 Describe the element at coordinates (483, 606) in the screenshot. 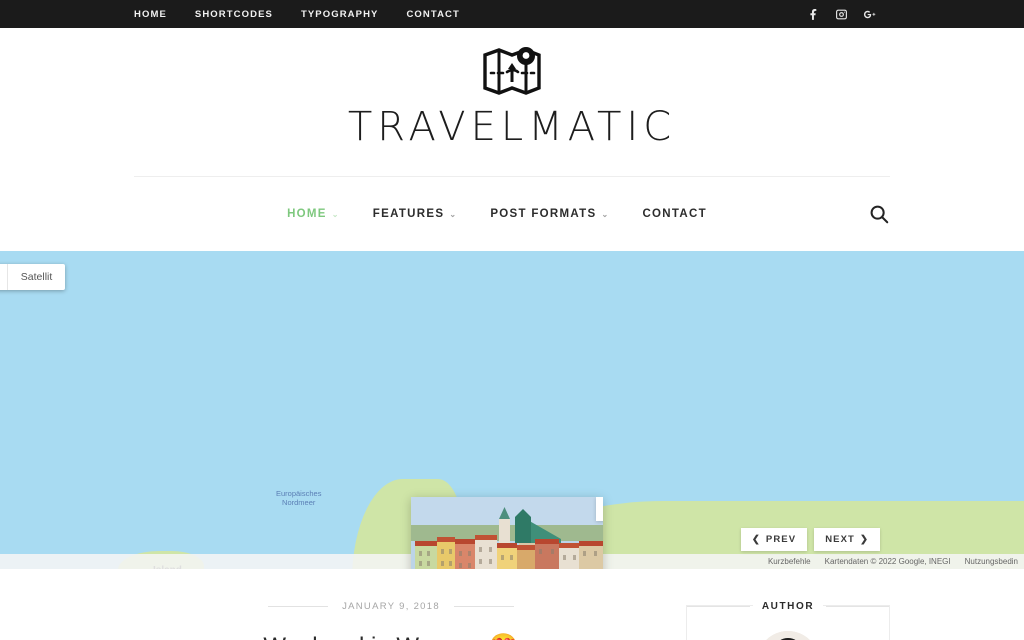

I see `divider-right` at that location.